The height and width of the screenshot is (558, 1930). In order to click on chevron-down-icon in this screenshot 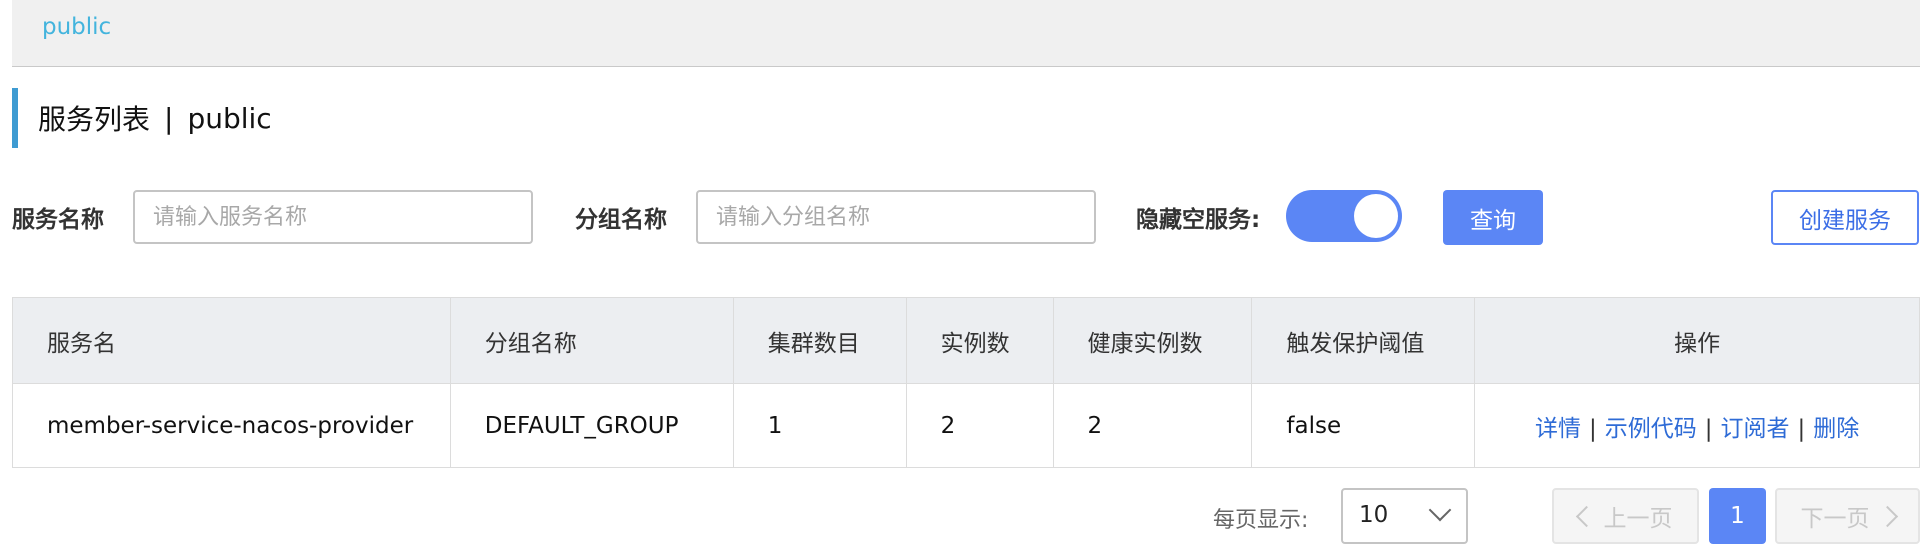, I will do `click(1440, 510)`.